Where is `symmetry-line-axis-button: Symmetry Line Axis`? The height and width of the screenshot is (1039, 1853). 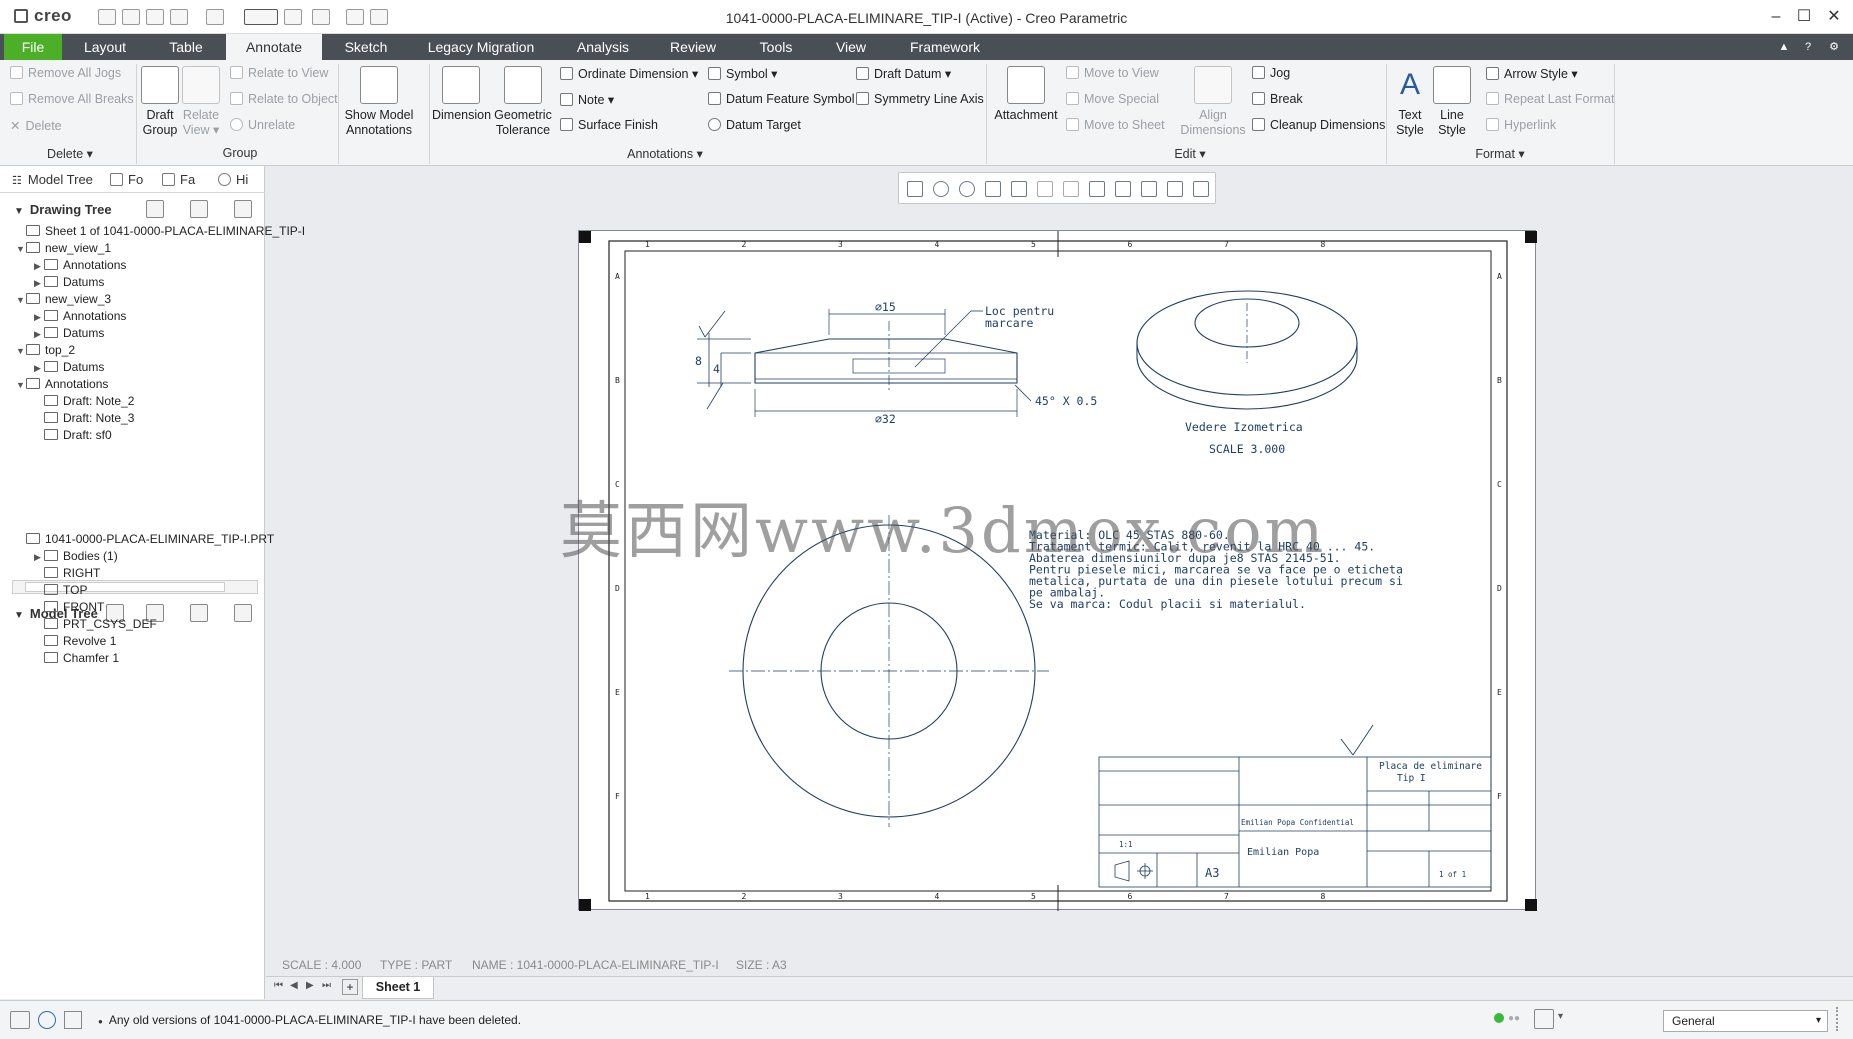
symmetry-line-axis-button: Symmetry Line Axis is located at coordinates (920, 99).